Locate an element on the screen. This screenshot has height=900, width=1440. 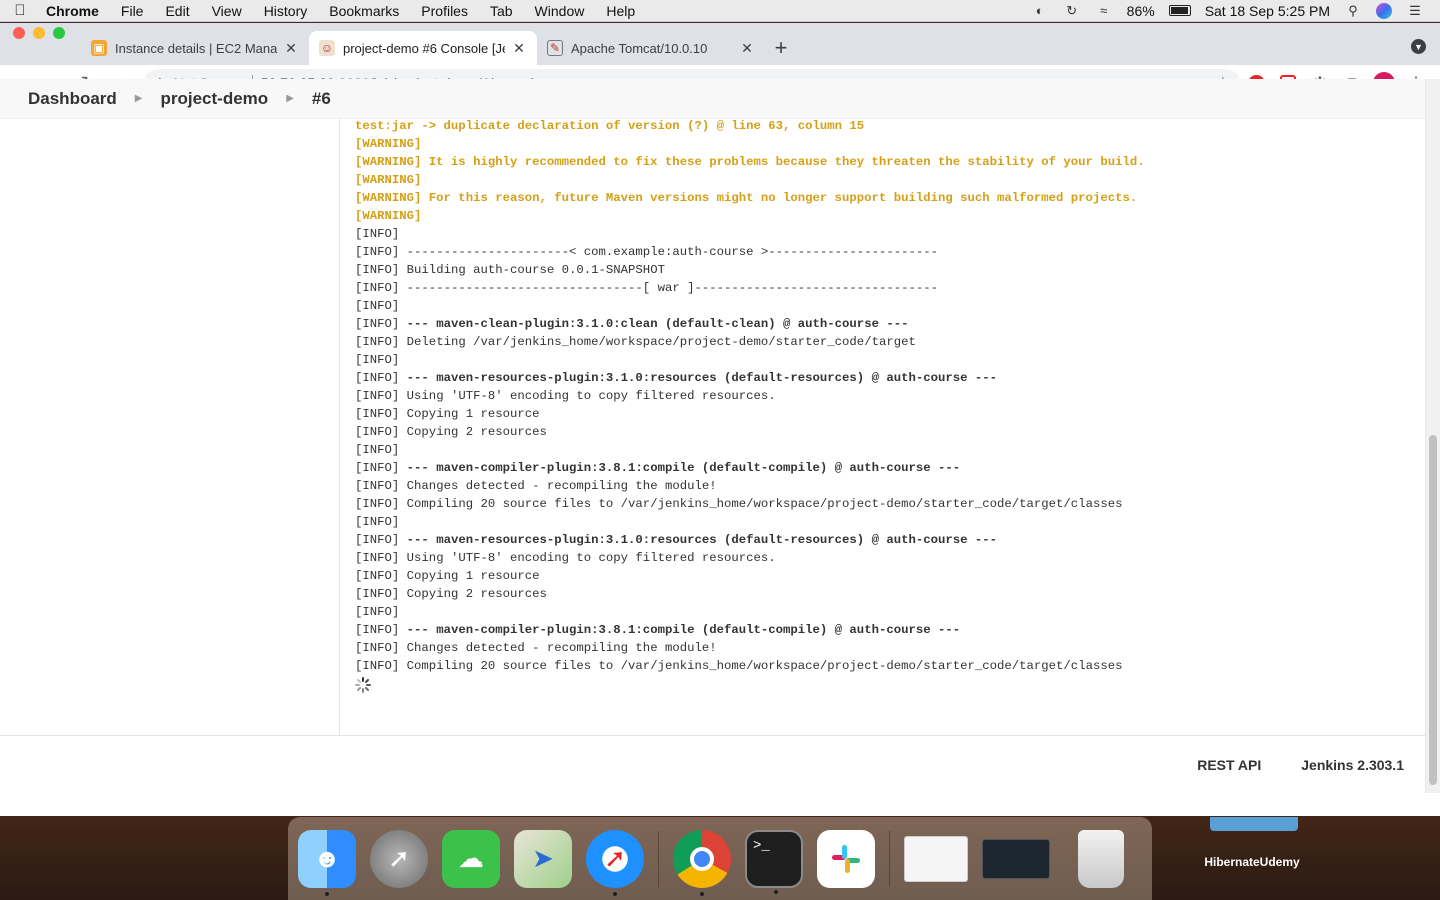
tab-label: project-demo #6 Console [Jenkins] is located at coordinates (424, 48).